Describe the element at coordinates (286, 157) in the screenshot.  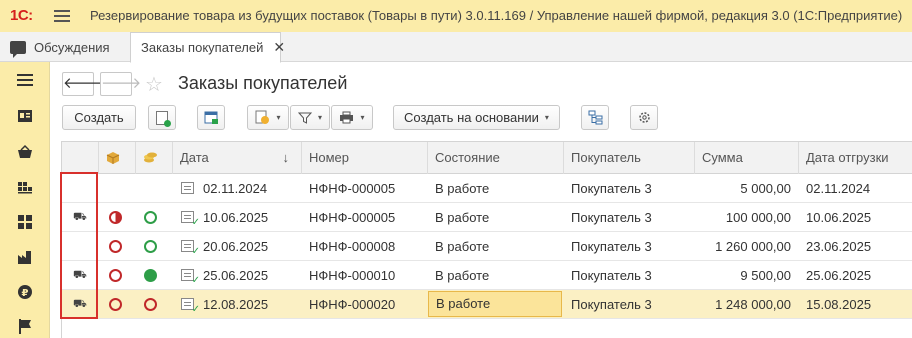
I see `sort-arrow-icon: ↓` at that location.